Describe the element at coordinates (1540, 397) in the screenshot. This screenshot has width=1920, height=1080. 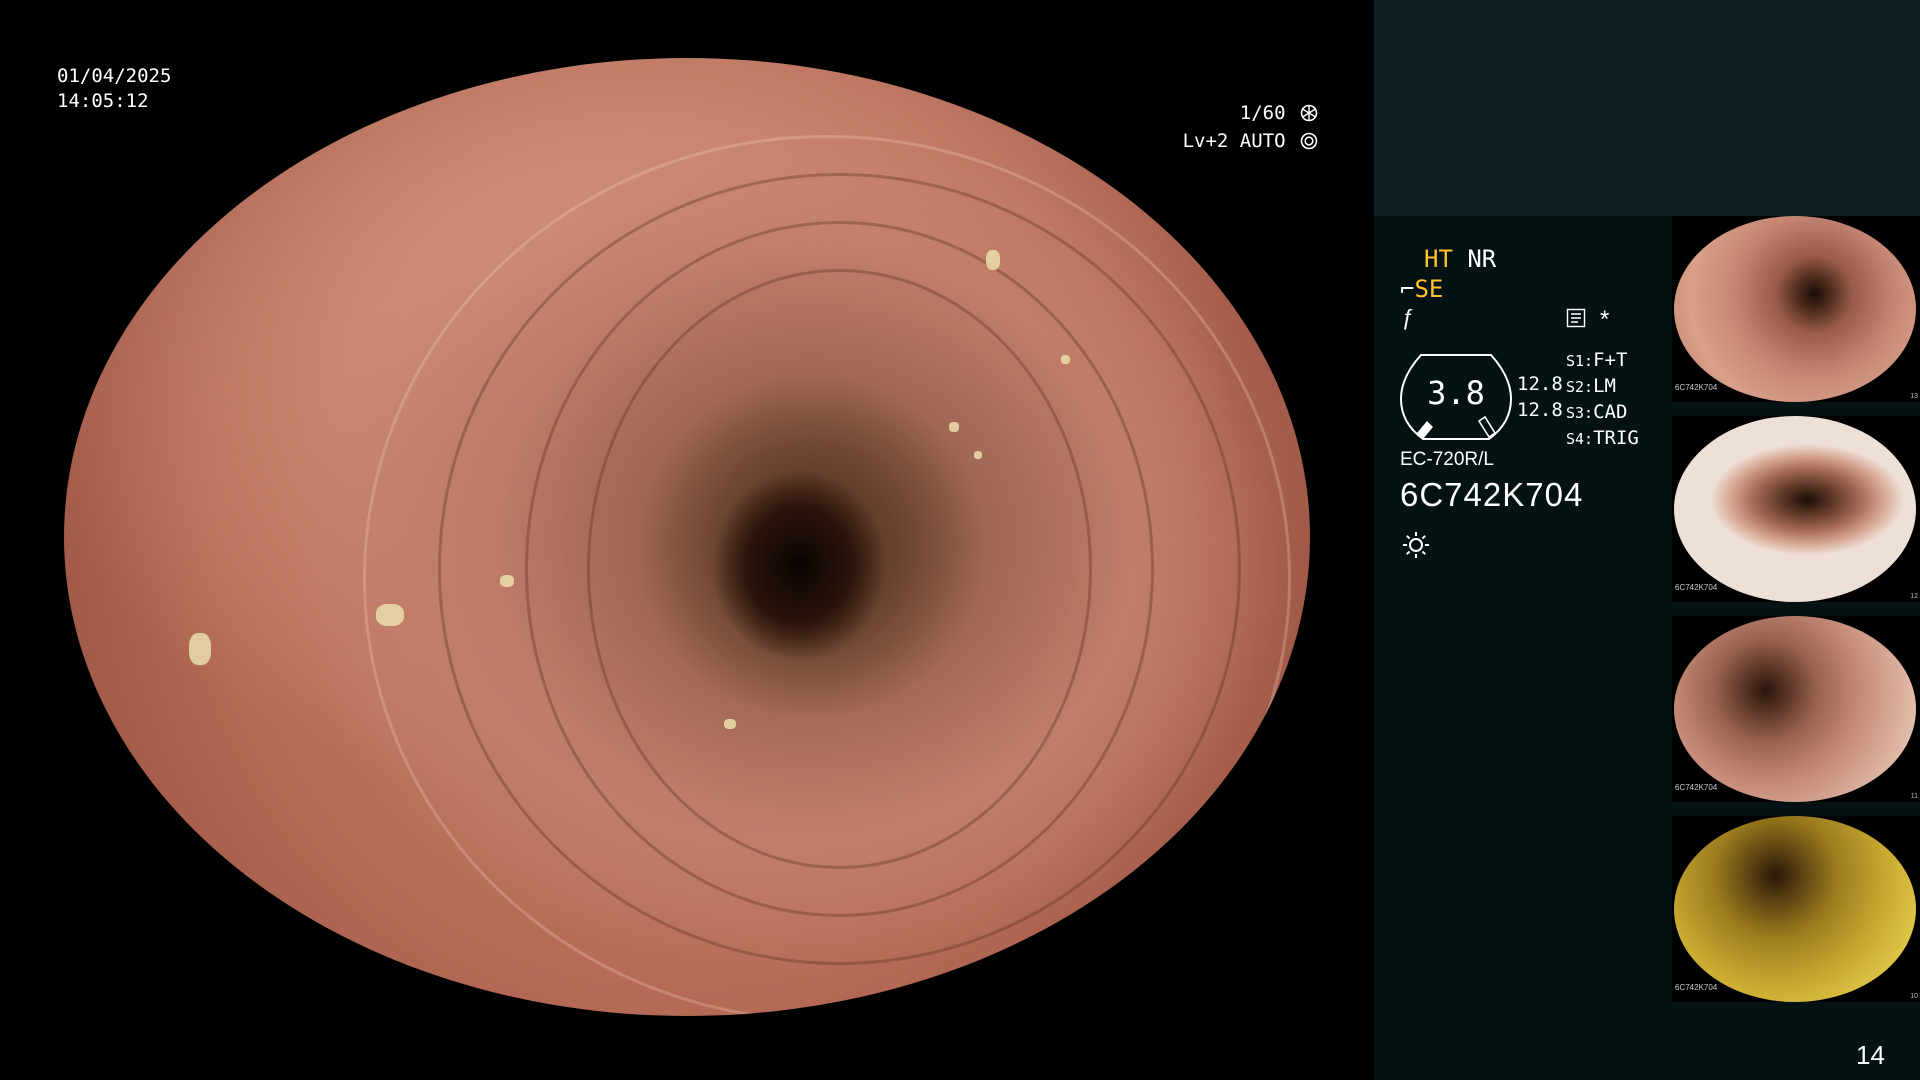
I see `gauge-numbers: 12.8 12.8` at that location.